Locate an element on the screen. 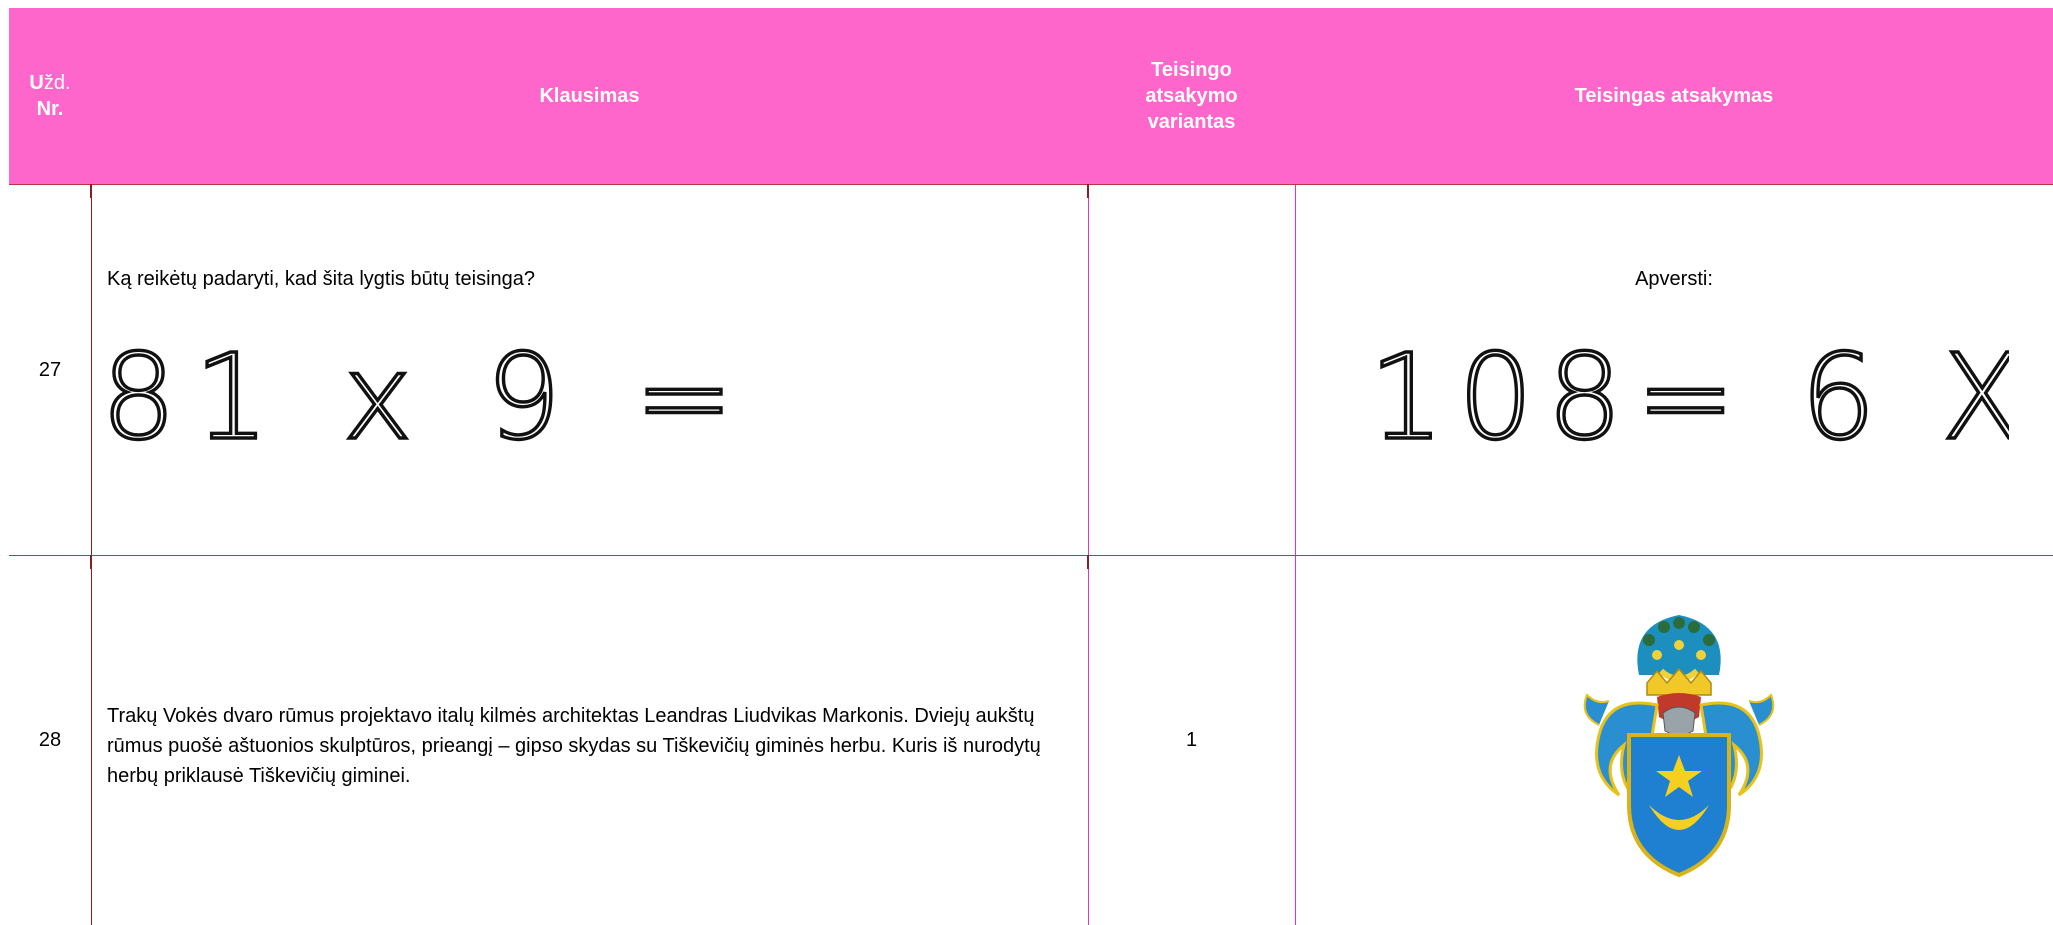  equation-text: 81 x 9 =801 is located at coordinates (421, 397).